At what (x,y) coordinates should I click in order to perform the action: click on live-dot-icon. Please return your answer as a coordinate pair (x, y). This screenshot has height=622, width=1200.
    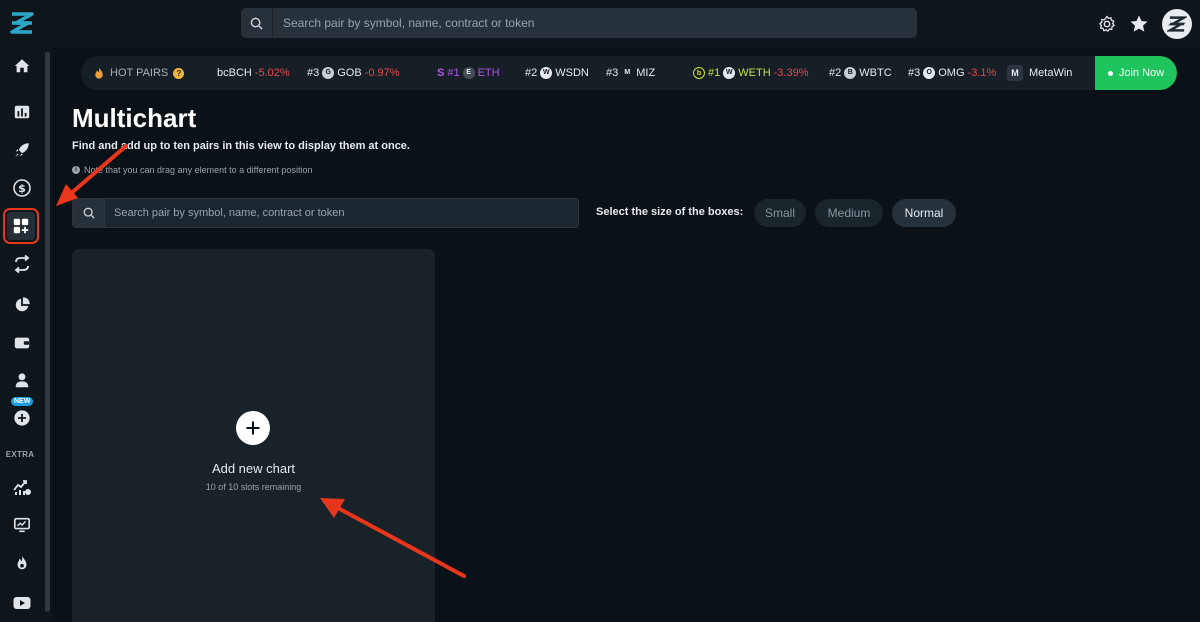
    Looking at the image, I should click on (1110, 73).